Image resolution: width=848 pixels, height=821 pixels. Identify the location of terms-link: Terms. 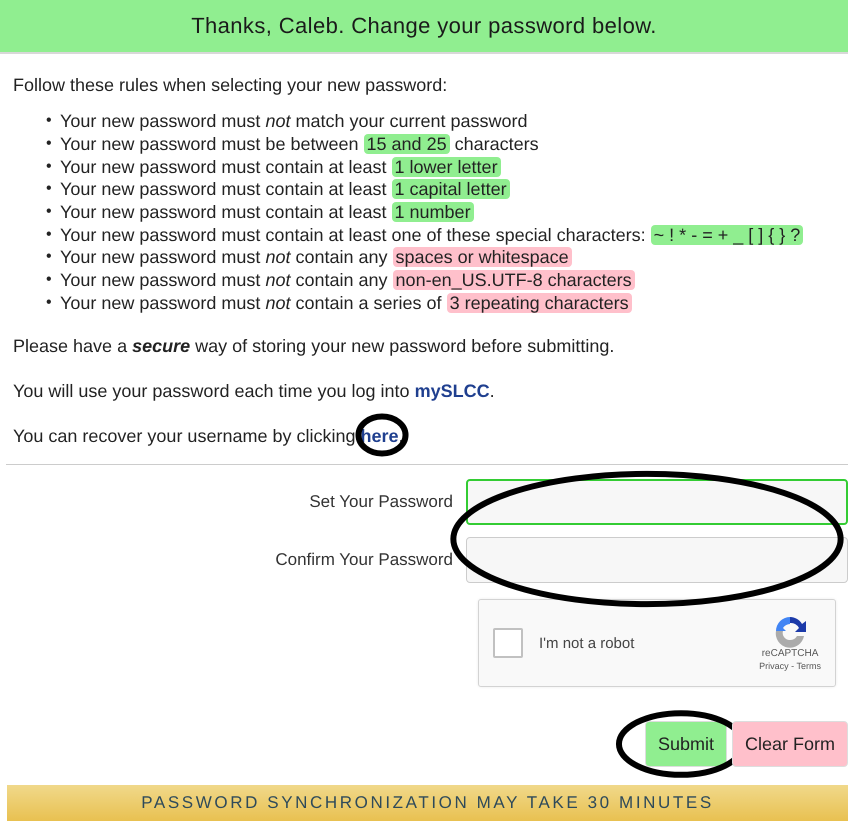
(808, 666).